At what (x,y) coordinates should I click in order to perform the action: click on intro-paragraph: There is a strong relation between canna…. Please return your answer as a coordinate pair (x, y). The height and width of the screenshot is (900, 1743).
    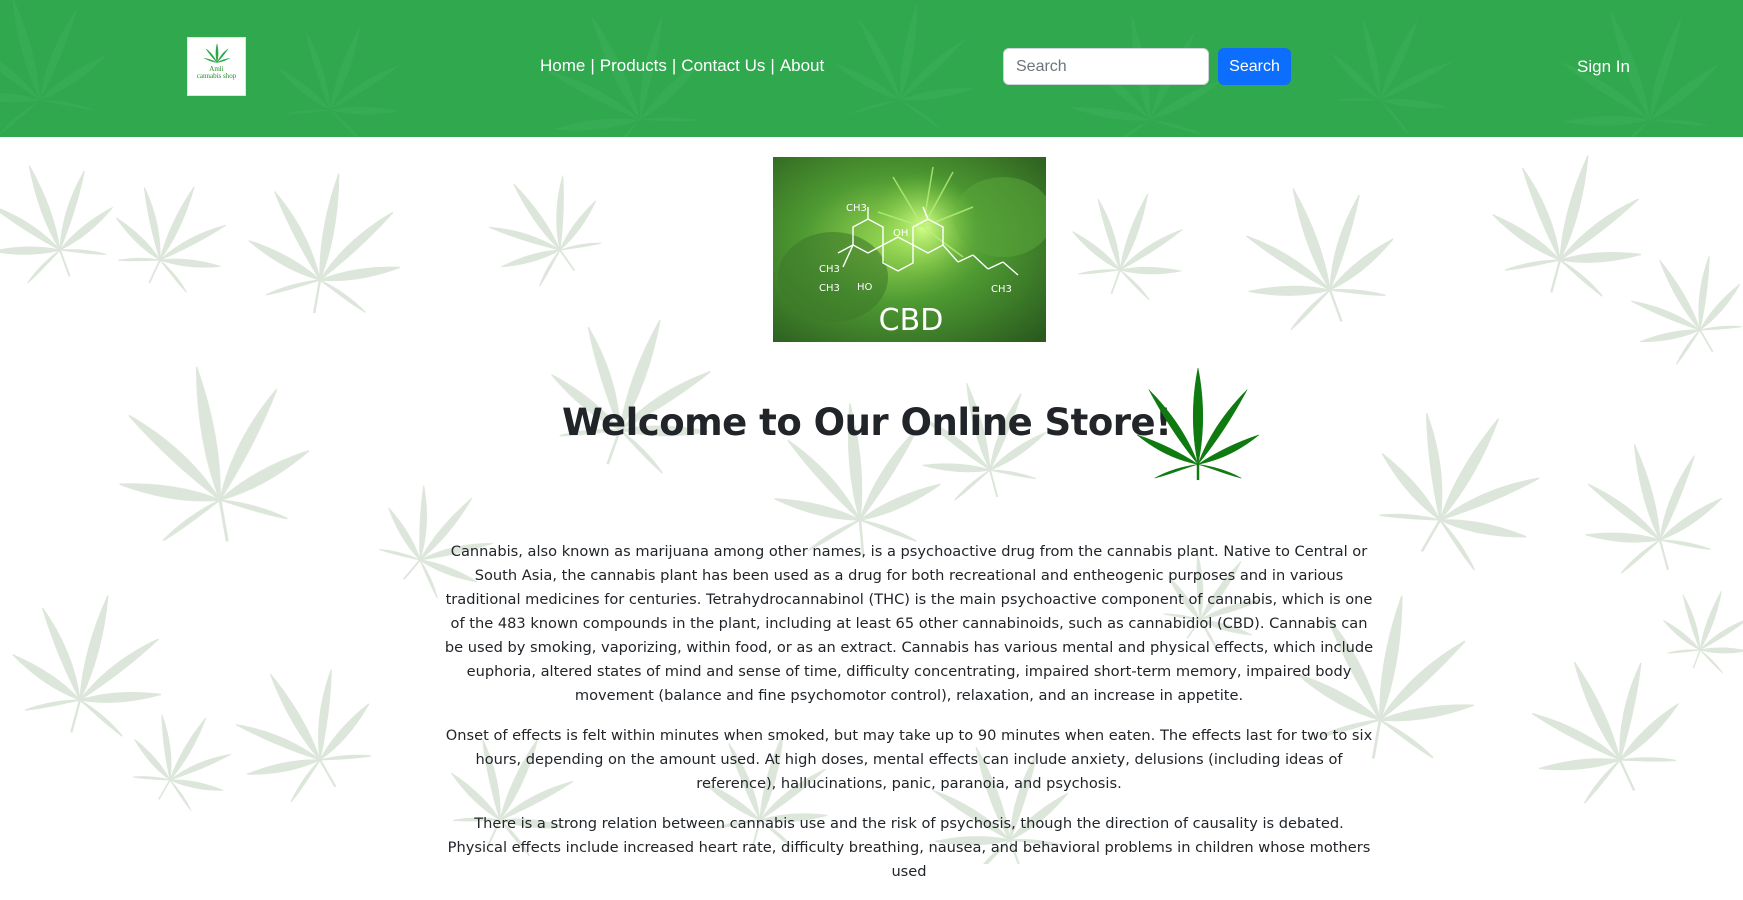
    Looking at the image, I should click on (909, 847).